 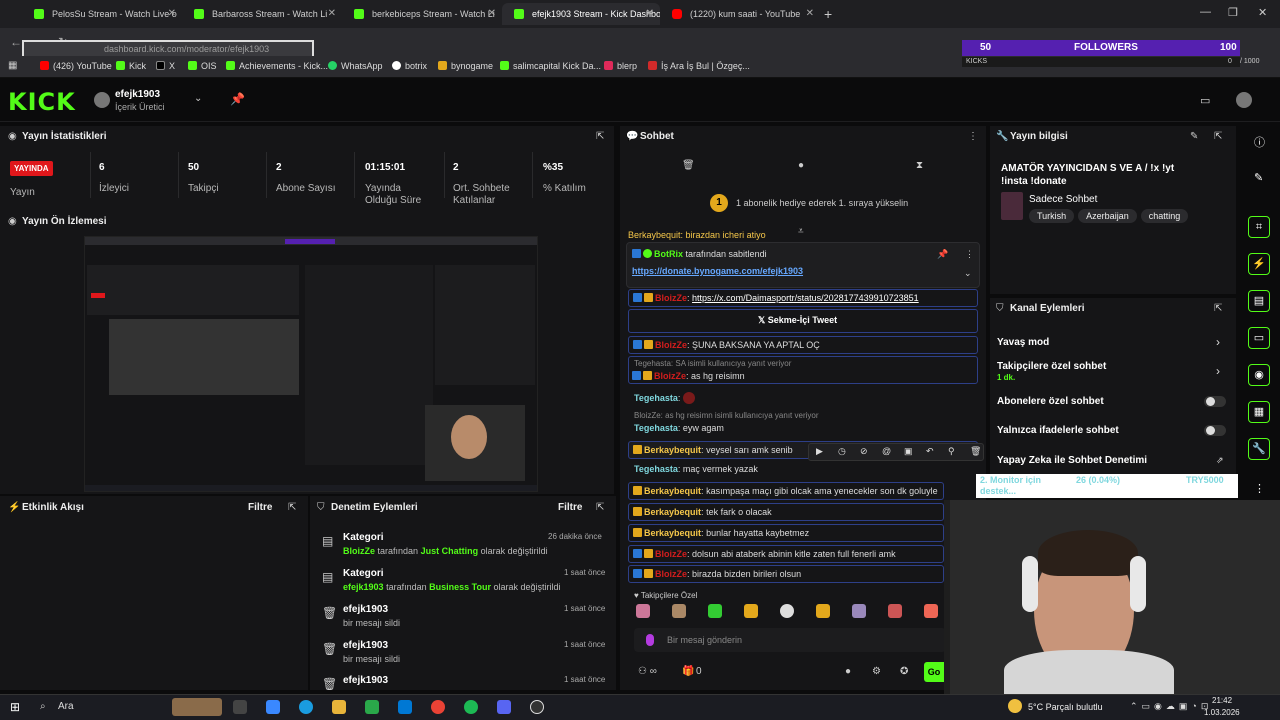 I want to click on minimize-icon: —, so click(x=1205, y=12).